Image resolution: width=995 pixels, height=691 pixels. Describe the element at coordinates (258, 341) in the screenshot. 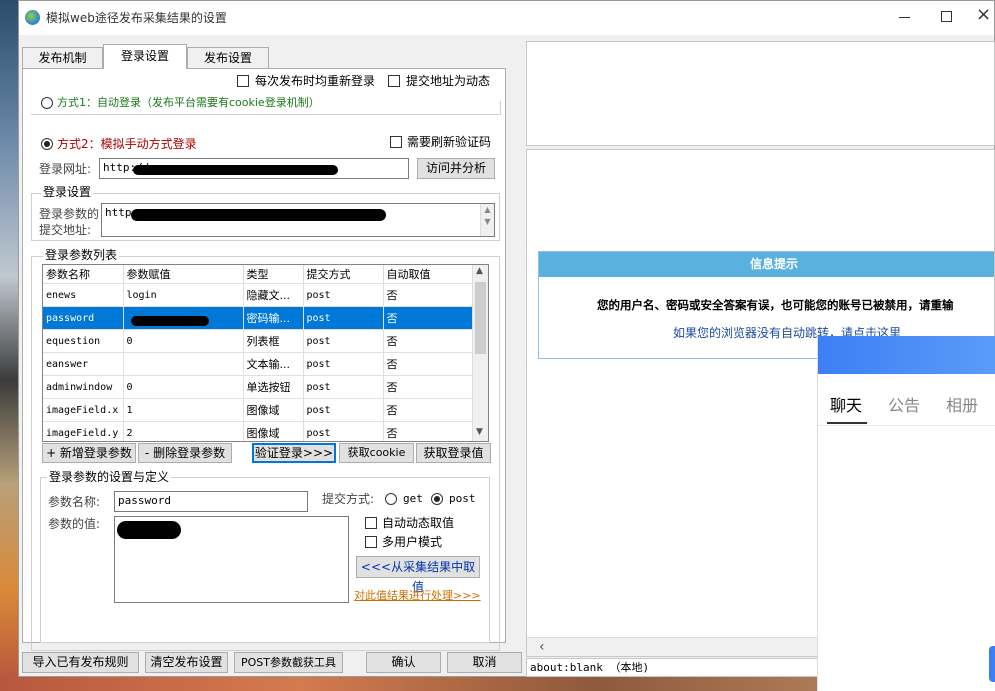

I see `table-row: equestion 0 列表框 post 否` at that location.